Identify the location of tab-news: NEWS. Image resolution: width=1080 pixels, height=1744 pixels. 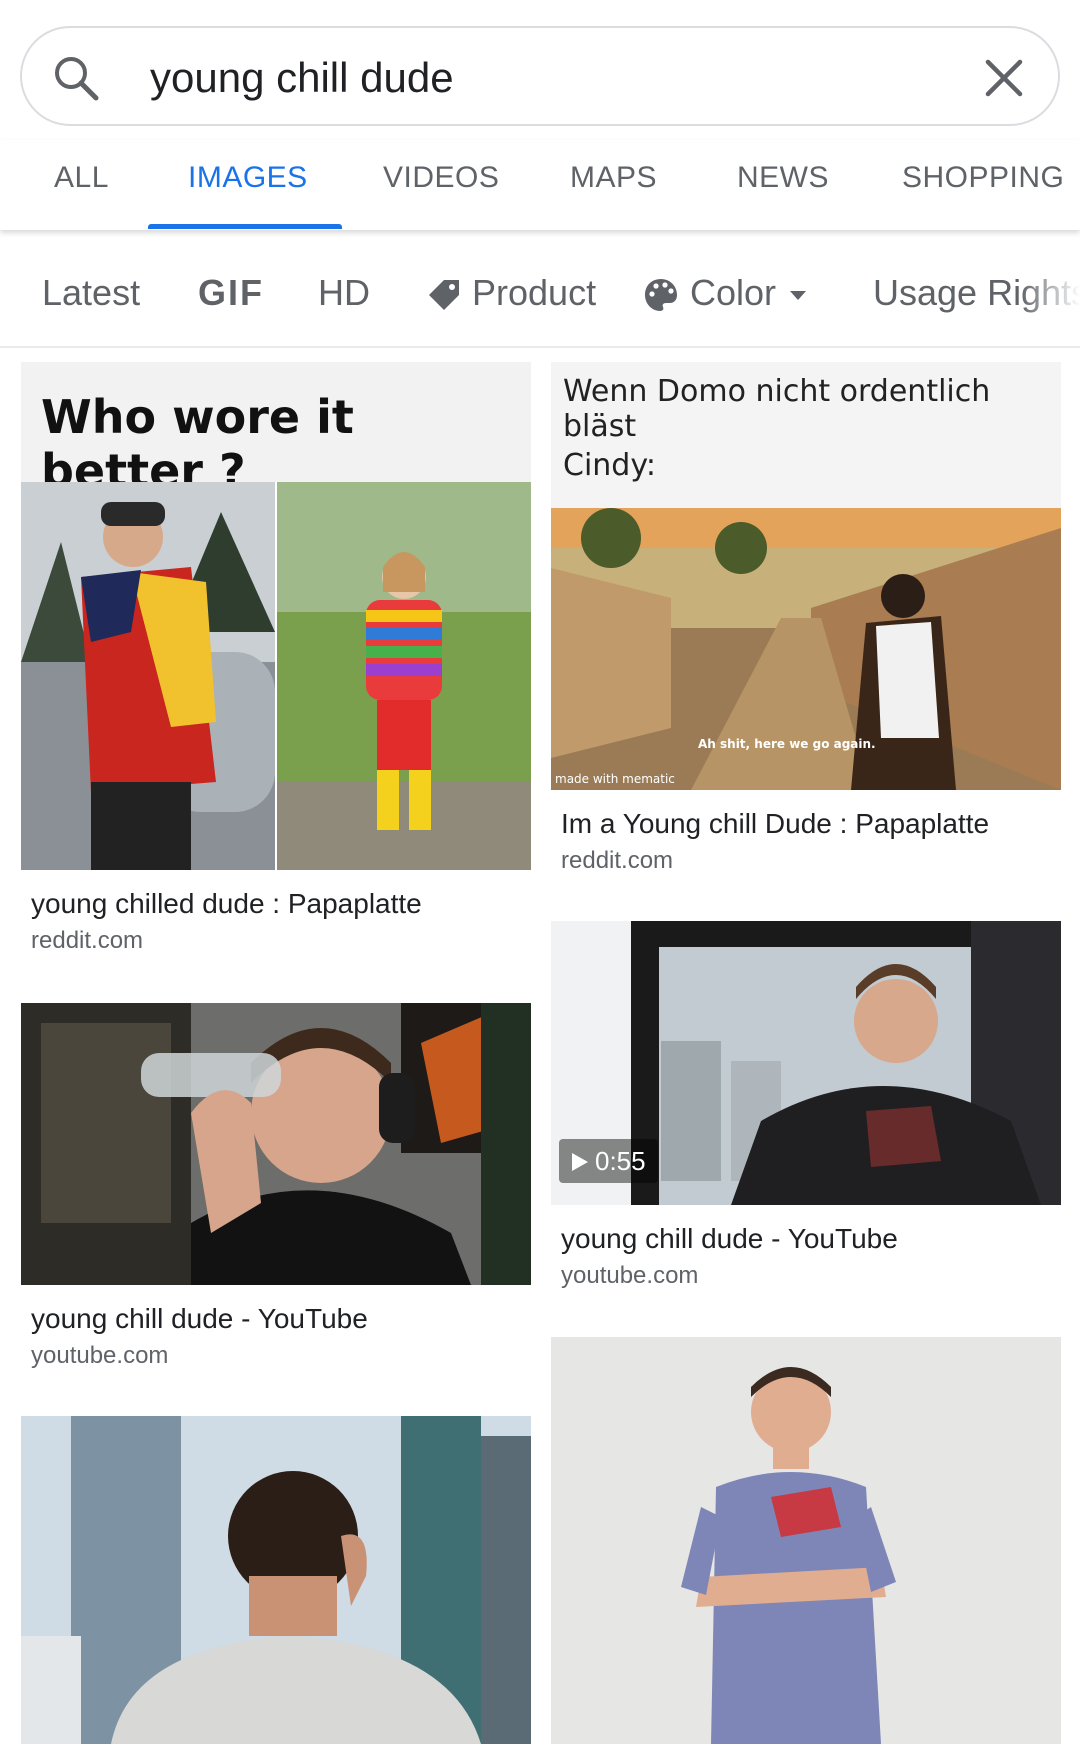
(783, 185).